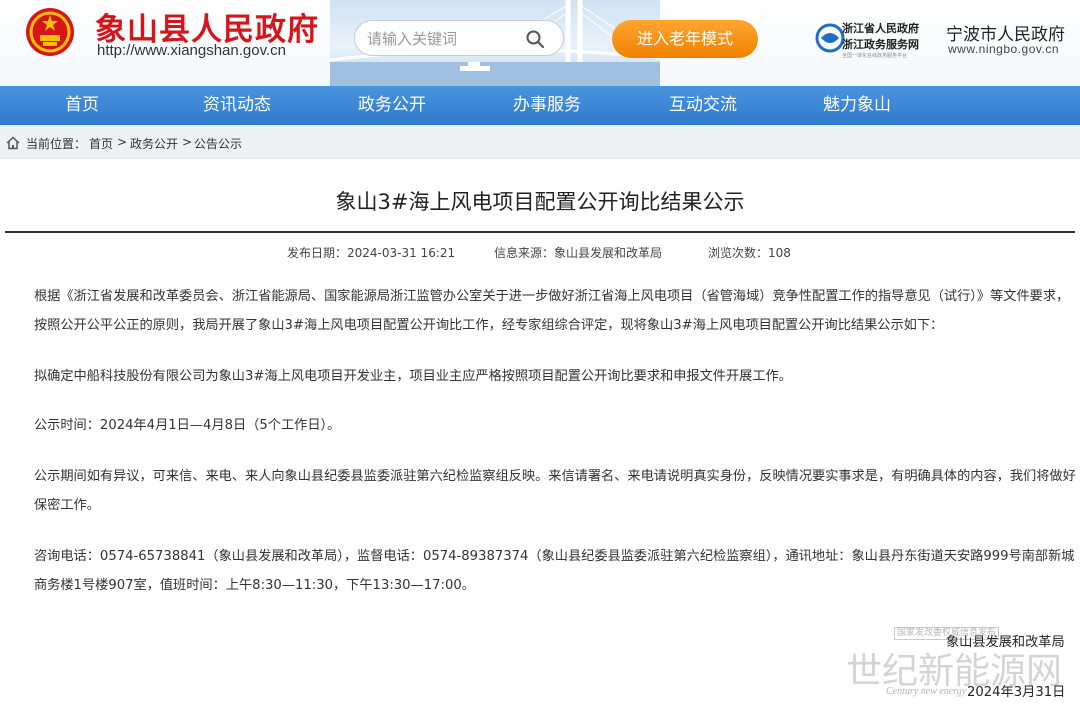  What do you see at coordinates (218, 143) in the screenshot?
I see `breadcrumb-item-notice: 公告公示` at bounding box center [218, 143].